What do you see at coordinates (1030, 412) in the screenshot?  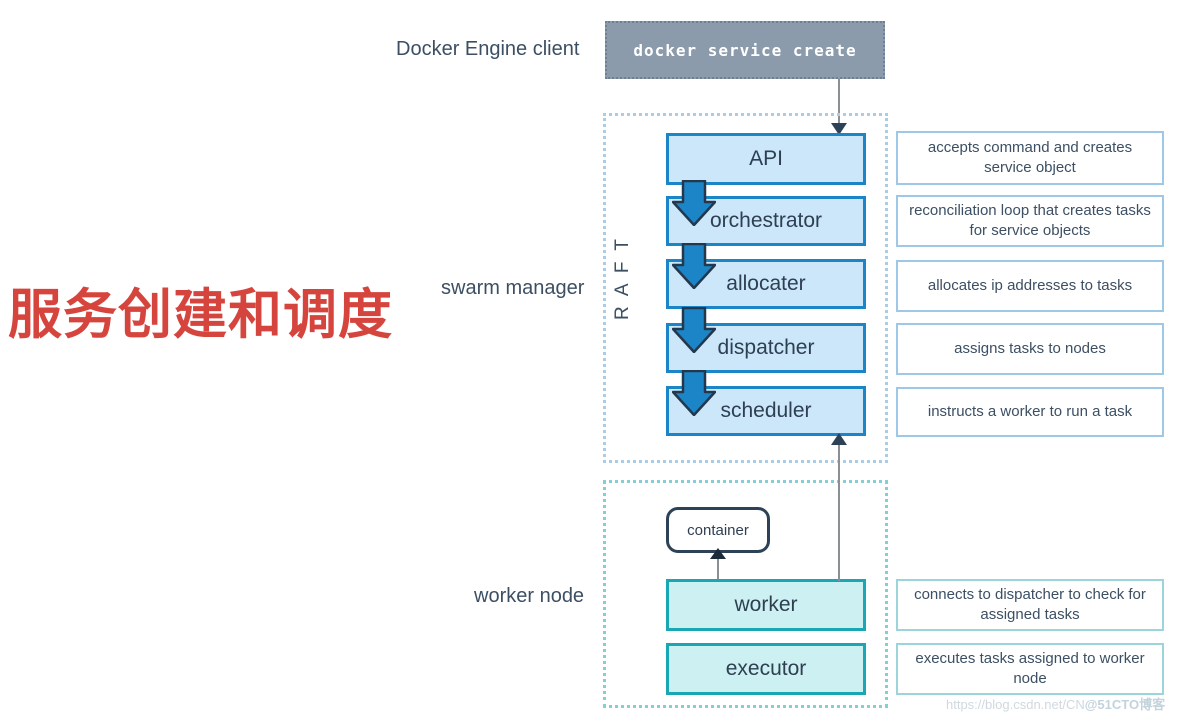 I see `note-scheduler: instructs a worker to run a task` at bounding box center [1030, 412].